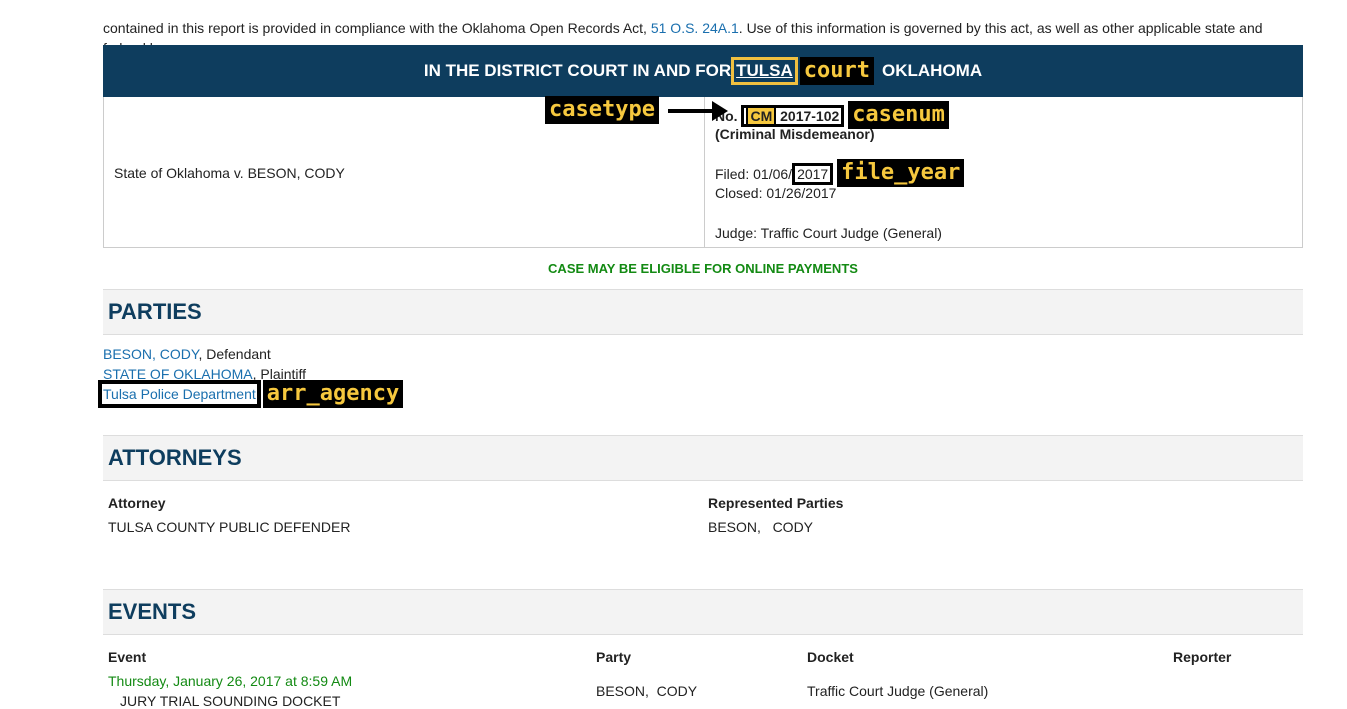  I want to click on case-description: (Criminal Misdemeanor), so click(795, 134).